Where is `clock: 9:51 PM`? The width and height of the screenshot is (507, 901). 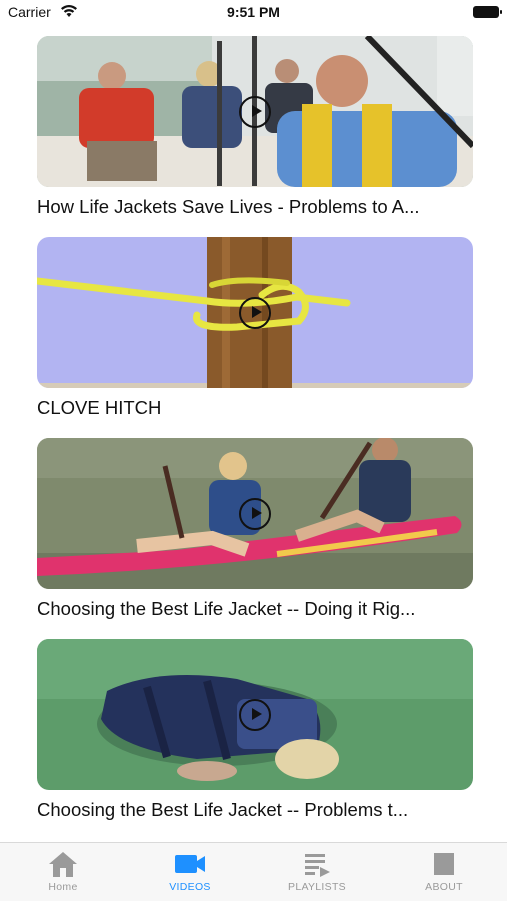
clock: 9:51 PM is located at coordinates (253, 12).